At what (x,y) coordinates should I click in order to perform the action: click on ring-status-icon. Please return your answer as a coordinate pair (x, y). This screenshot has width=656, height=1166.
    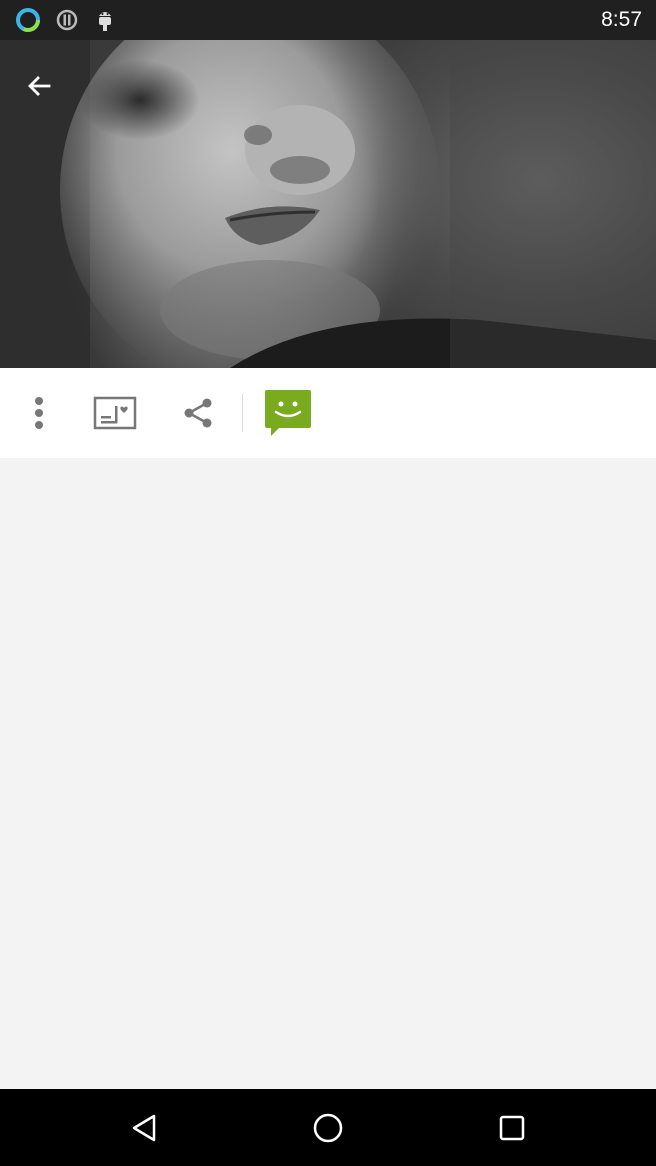
    Looking at the image, I should click on (28, 20).